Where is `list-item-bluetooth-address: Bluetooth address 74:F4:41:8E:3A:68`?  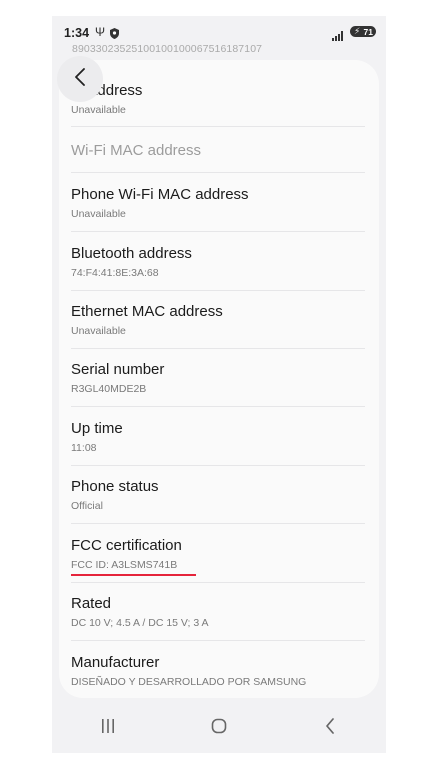 list-item-bluetooth-address: Bluetooth address 74:F4:41:8E:3A:68 is located at coordinates (218, 262).